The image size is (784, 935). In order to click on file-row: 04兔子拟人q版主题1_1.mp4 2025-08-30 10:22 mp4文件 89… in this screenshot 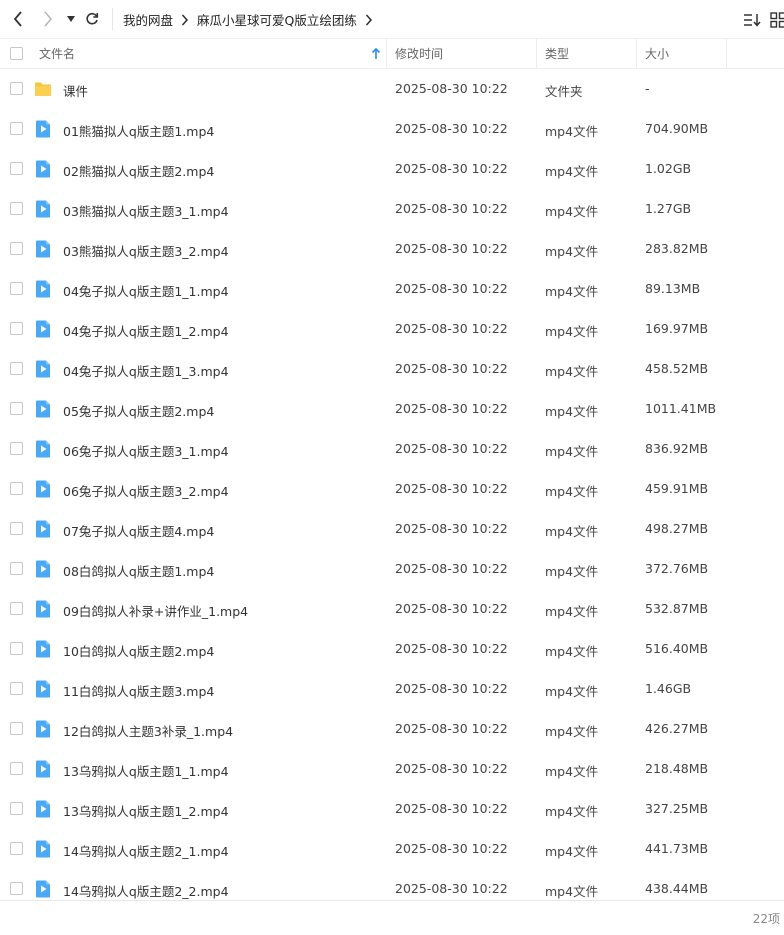, I will do `click(392, 289)`.